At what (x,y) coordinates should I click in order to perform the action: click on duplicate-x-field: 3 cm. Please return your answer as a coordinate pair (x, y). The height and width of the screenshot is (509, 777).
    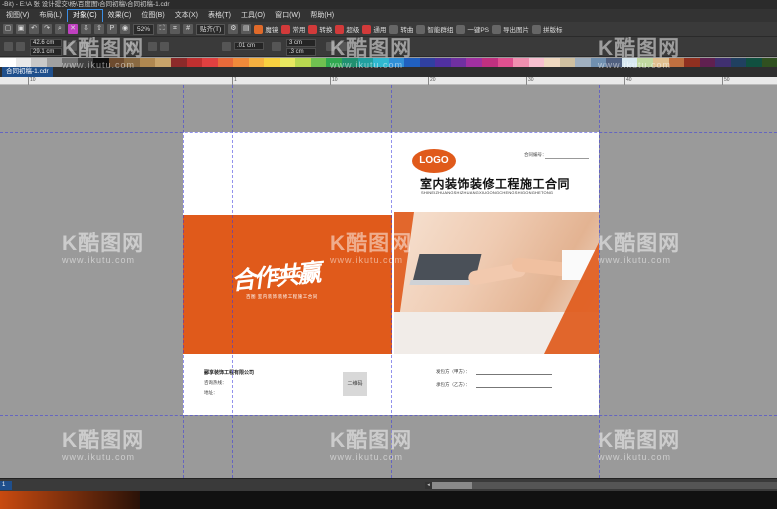
    Looking at the image, I should click on (301, 43).